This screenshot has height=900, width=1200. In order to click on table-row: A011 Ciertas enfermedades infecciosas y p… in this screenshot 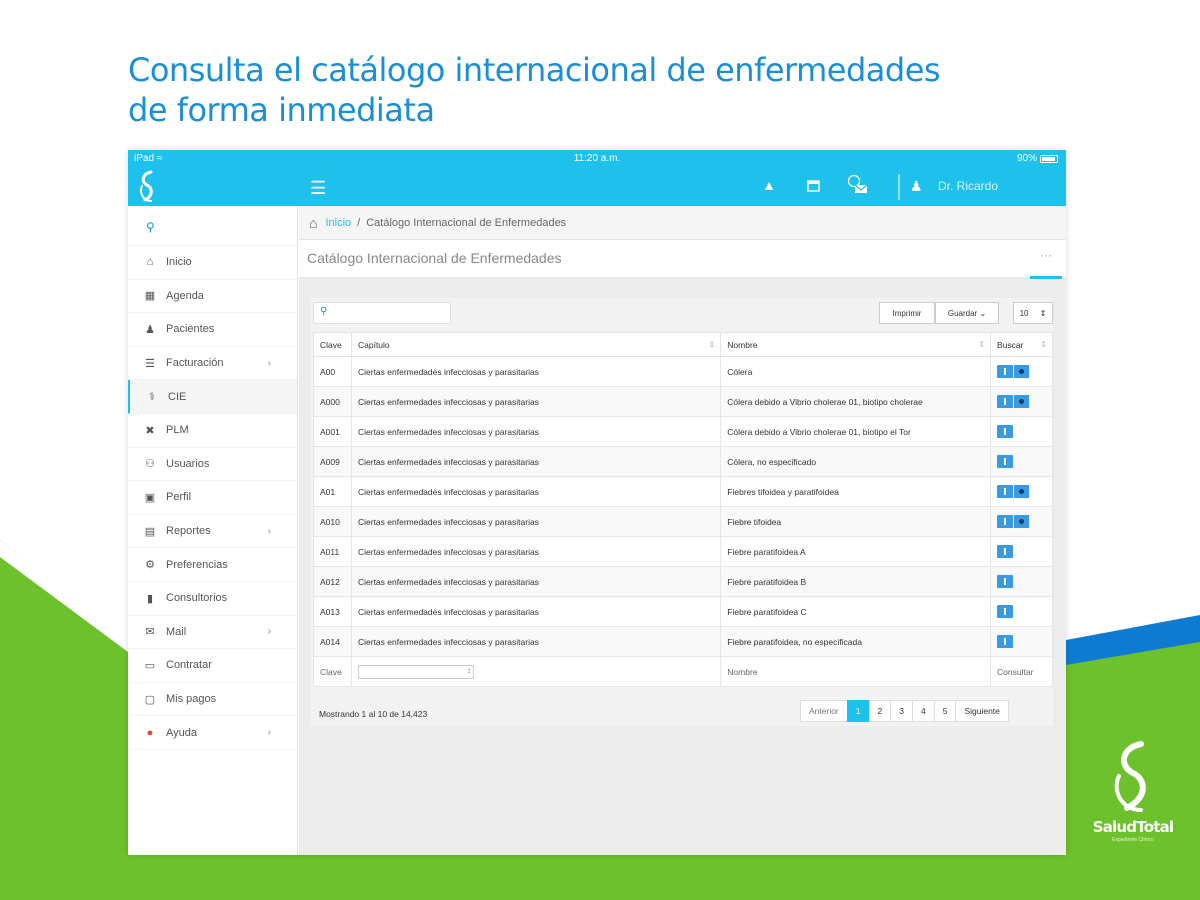, I will do `click(683, 551)`.